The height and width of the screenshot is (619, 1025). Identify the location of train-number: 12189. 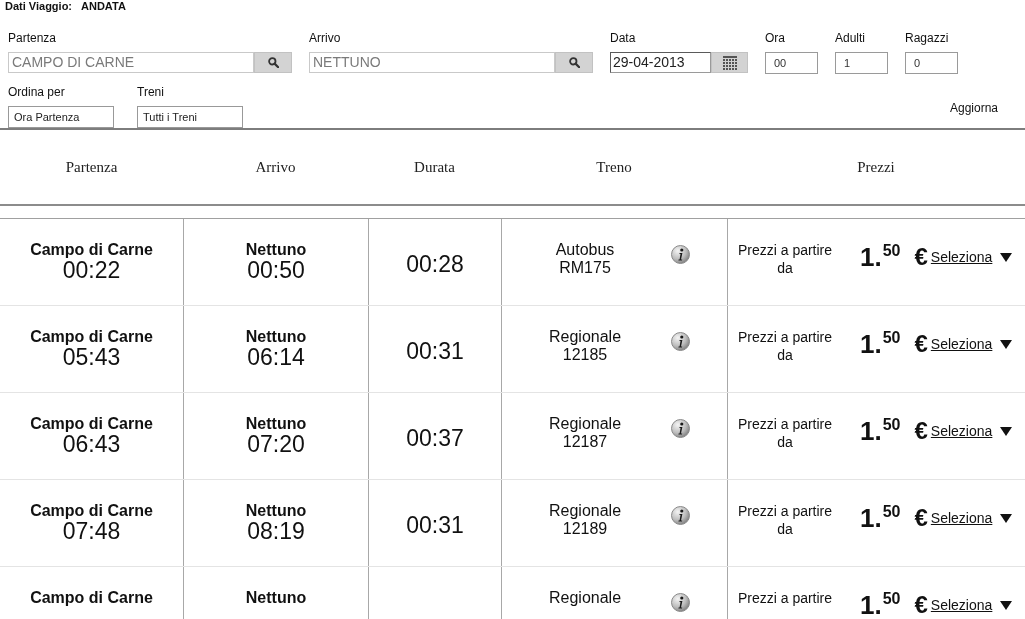
(585, 529).